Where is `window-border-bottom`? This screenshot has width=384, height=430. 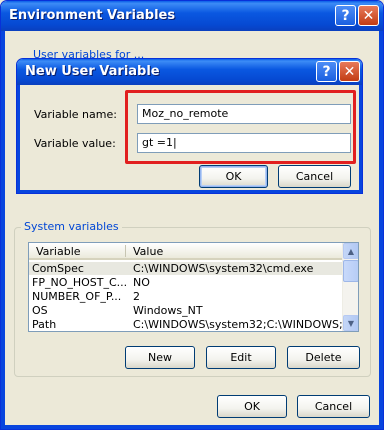 window-border-bottom is located at coordinates (192, 427).